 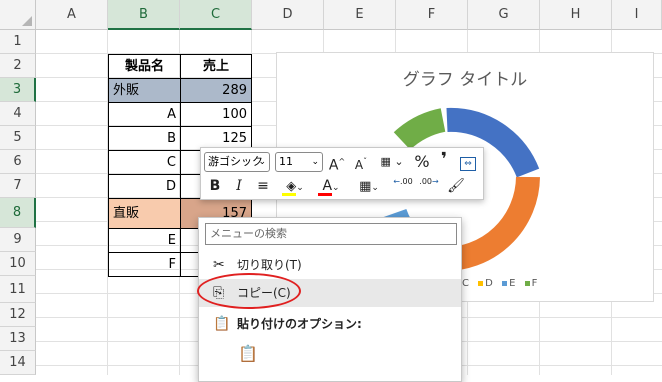 I want to click on cell-b8: 直販, so click(x=144, y=213).